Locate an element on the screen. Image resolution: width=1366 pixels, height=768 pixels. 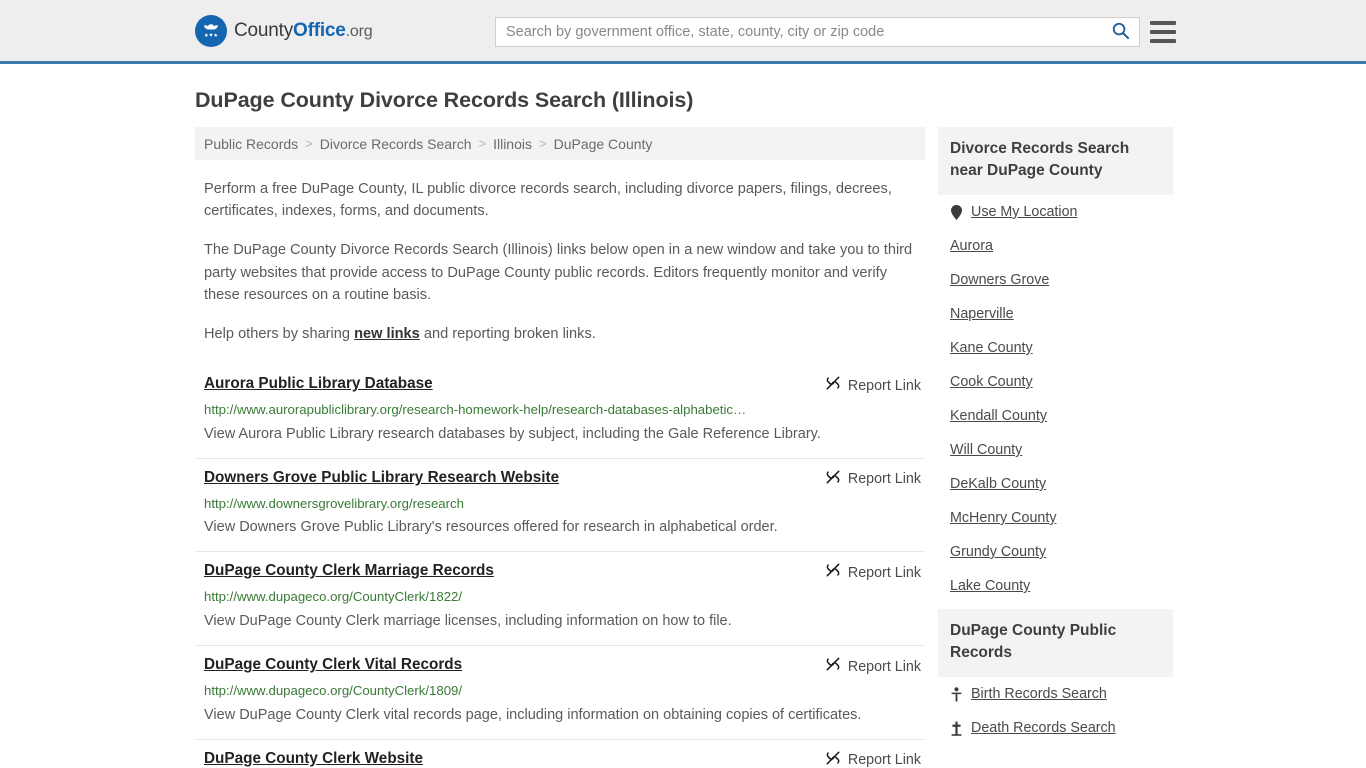
sidebar-link-label: Naperville is located at coordinates (982, 314).